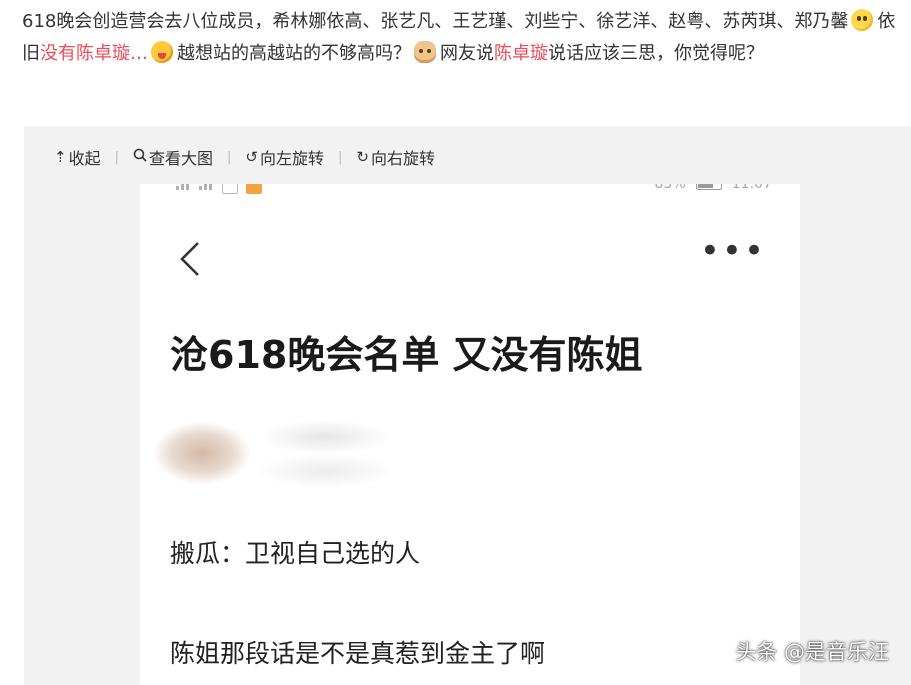 This screenshot has height=685, width=911. What do you see at coordinates (202, 453) in the screenshot?
I see `blurred-avatar` at bounding box center [202, 453].